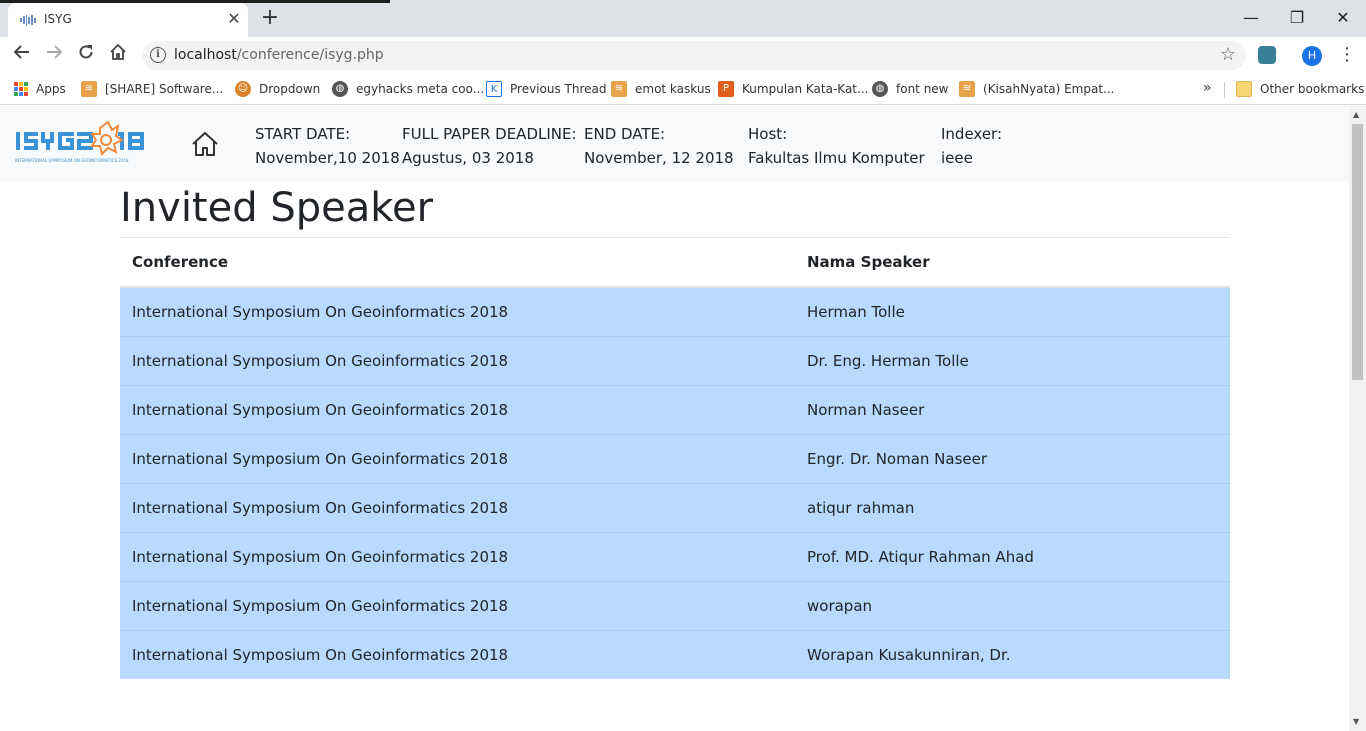 Image resolution: width=1366 pixels, height=731 pixels. What do you see at coordinates (1012, 654) in the screenshot?
I see `speaker-cell: Worapan Kusakunniran, Dr.` at bounding box center [1012, 654].